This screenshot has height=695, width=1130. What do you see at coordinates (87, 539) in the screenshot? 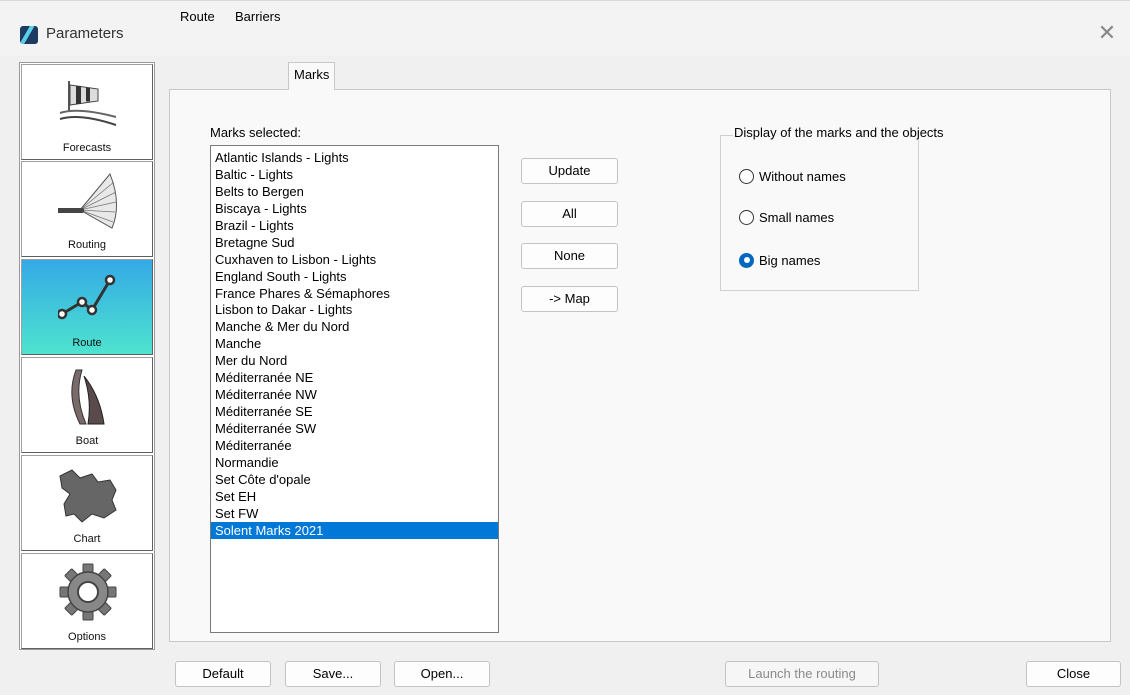
I see `sidebar-item-label: Chart` at bounding box center [87, 539].